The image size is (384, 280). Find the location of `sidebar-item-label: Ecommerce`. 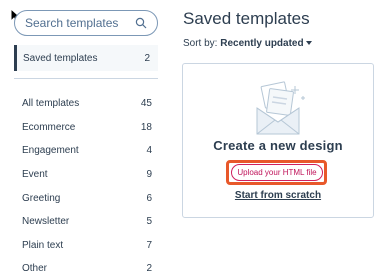

sidebar-item-label: Ecommerce is located at coordinates (49, 127).